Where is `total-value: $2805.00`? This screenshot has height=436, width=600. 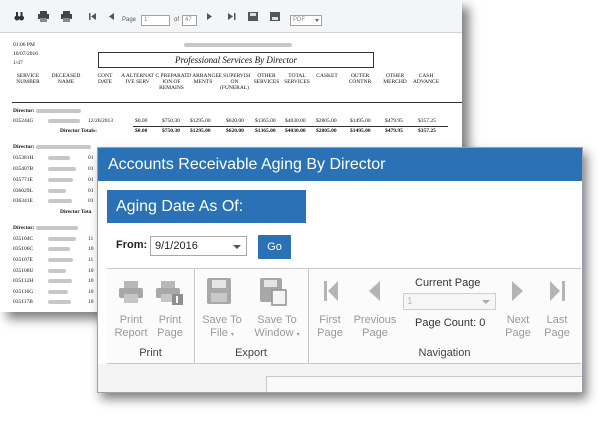 total-value: $2805.00 is located at coordinates (326, 131).